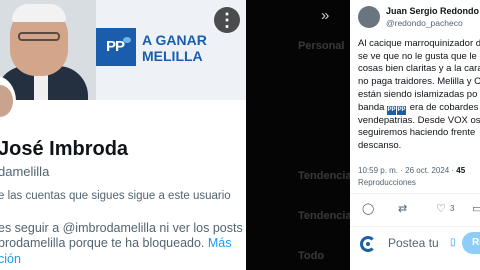 Image resolution: width=480 pixels, height=270 pixels. I want to click on tweet-author-handle: @redondo_pacheco, so click(424, 23).